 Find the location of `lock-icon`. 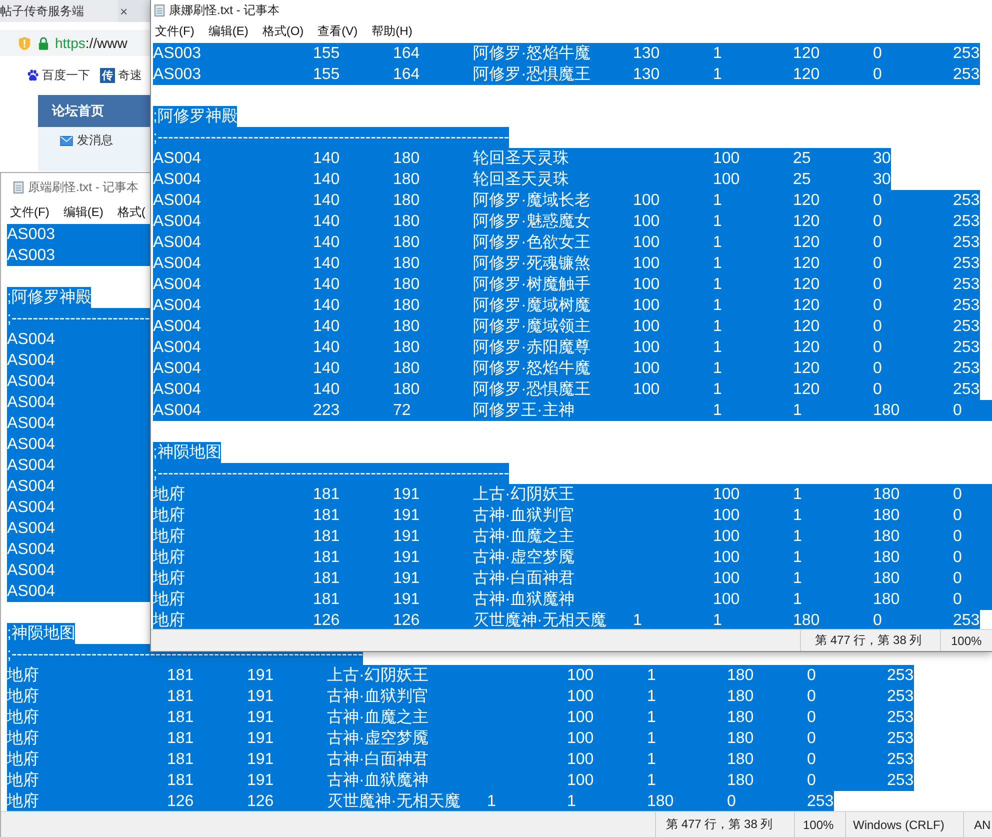

lock-icon is located at coordinates (43, 43).